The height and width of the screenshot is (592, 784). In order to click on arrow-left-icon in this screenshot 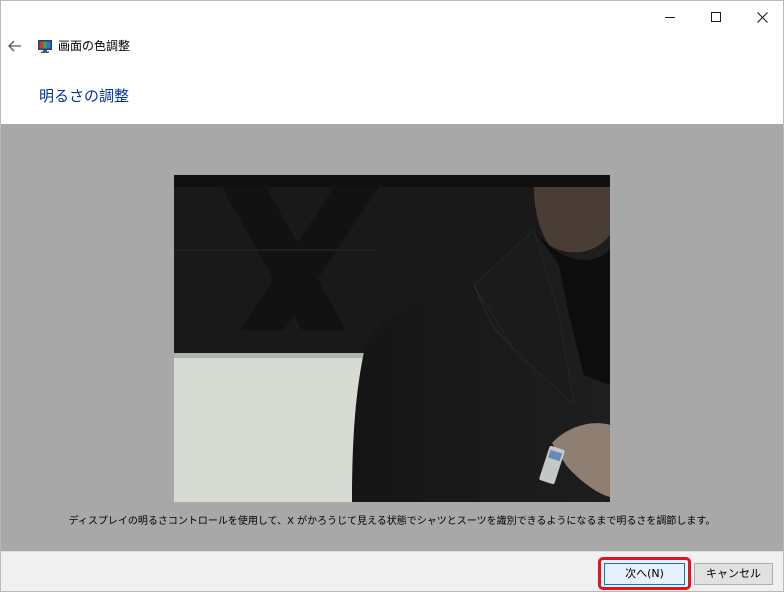, I will do `click(14, 46)`.